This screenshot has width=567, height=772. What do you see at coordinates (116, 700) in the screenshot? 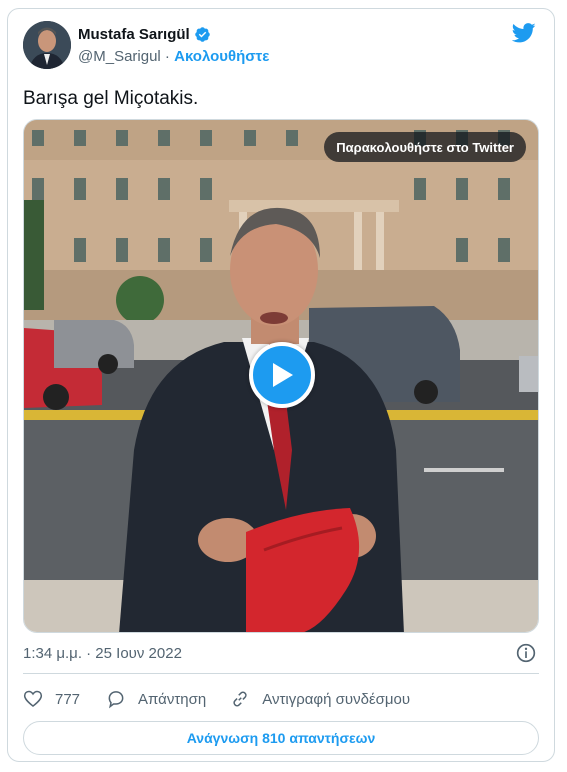
I see `reply-bubble-icon` at bounding box center [116, 700].